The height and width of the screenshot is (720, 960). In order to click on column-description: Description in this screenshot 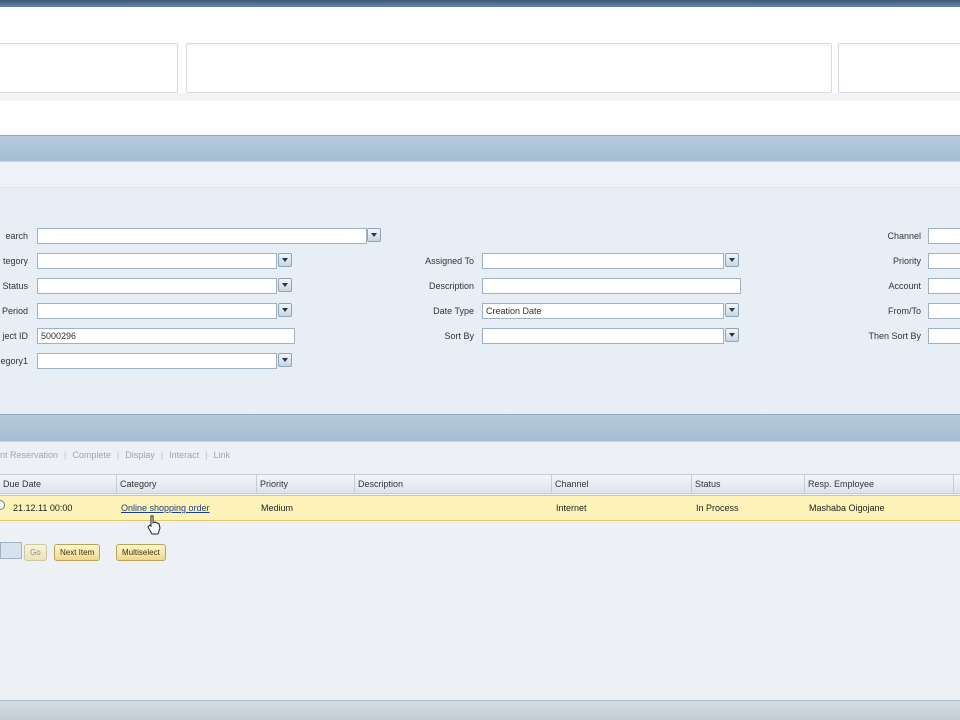, I will do `click(453, 484)`.